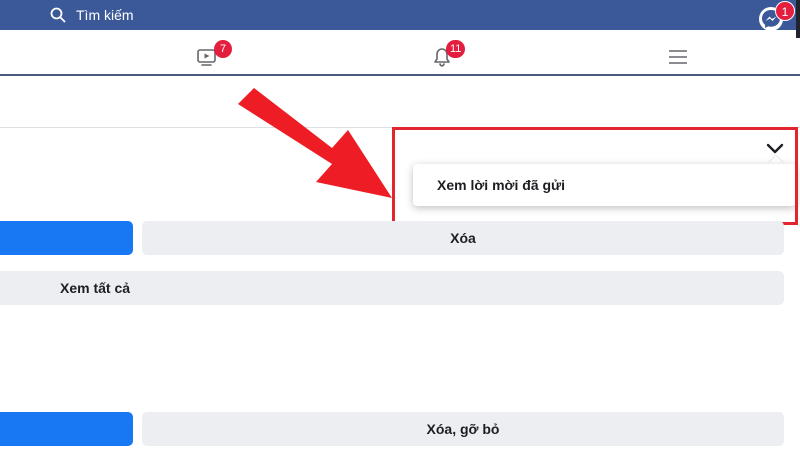 Image resolution: width=800 pixels, height=450 pixels. Describe the element at coordinates (398, 15) in the screenshot. I see `top-bar-blue: Tìm kiếm` at that location.